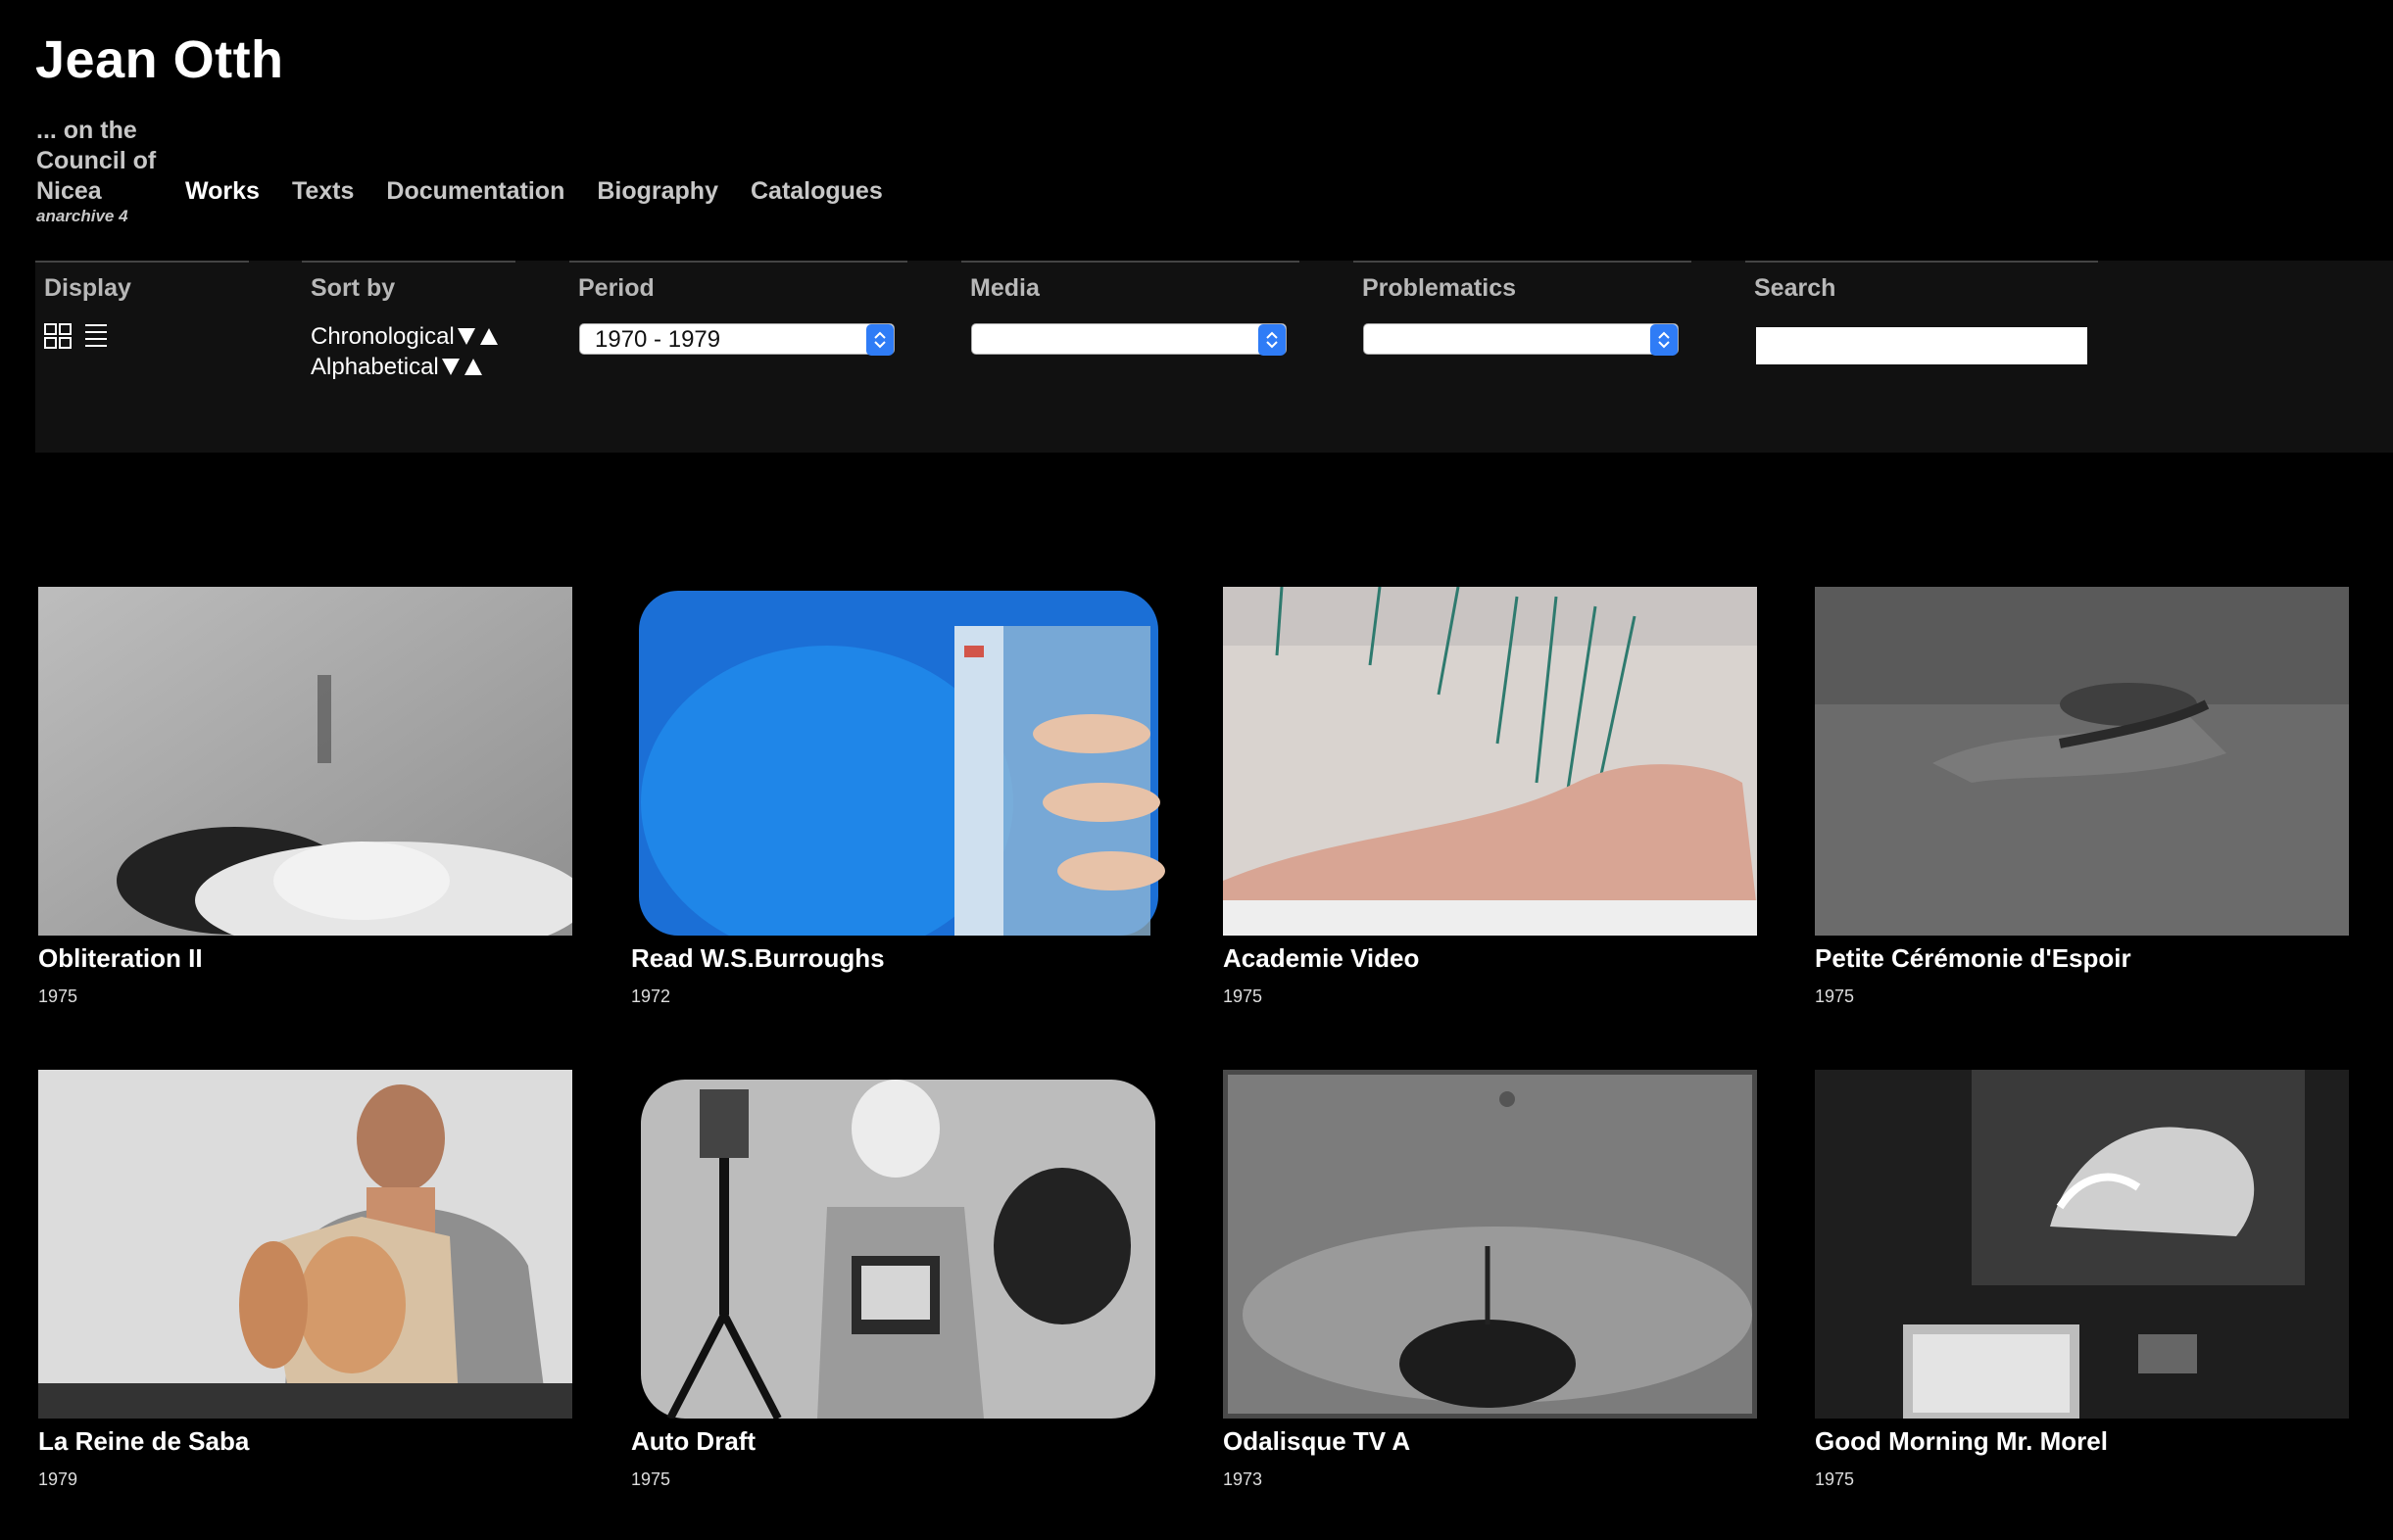 This screenshot has width=2393, height=1540. Describe the element at coordinates (1129, 339) in the screenshot. I see `media-select` at that location.